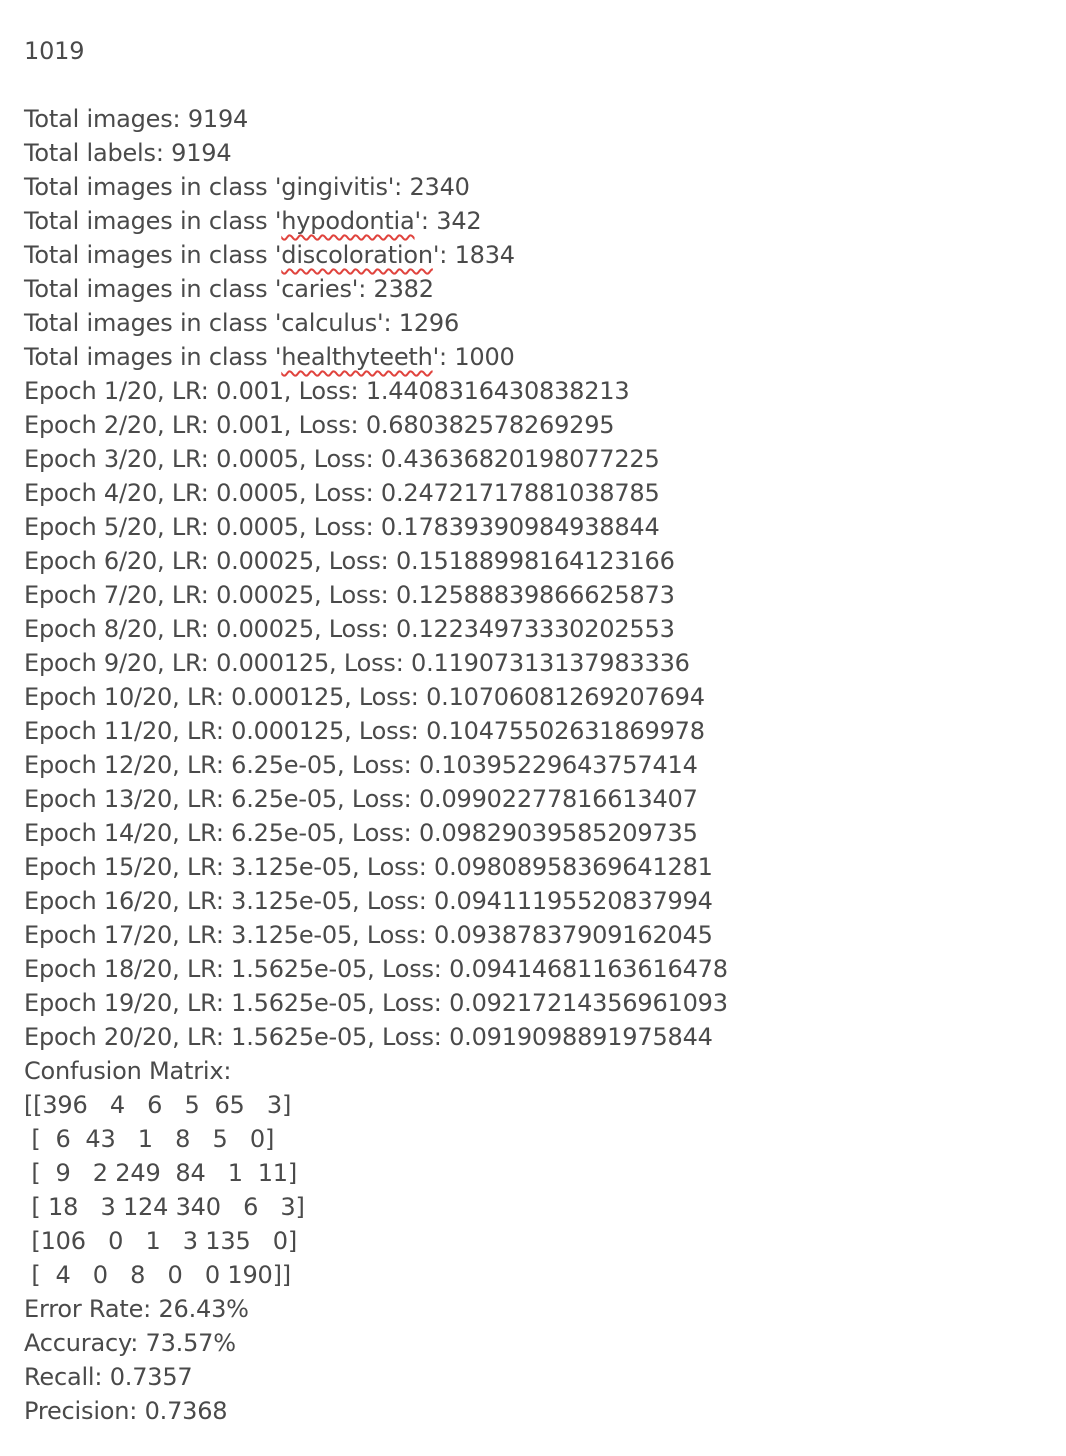 This screenshot has height=1456, width=1066. Describe the element at coordinates (534, 221) in the screenshot. I see `class-count-line: Total images in class 'hypodontia': 342` at that location.